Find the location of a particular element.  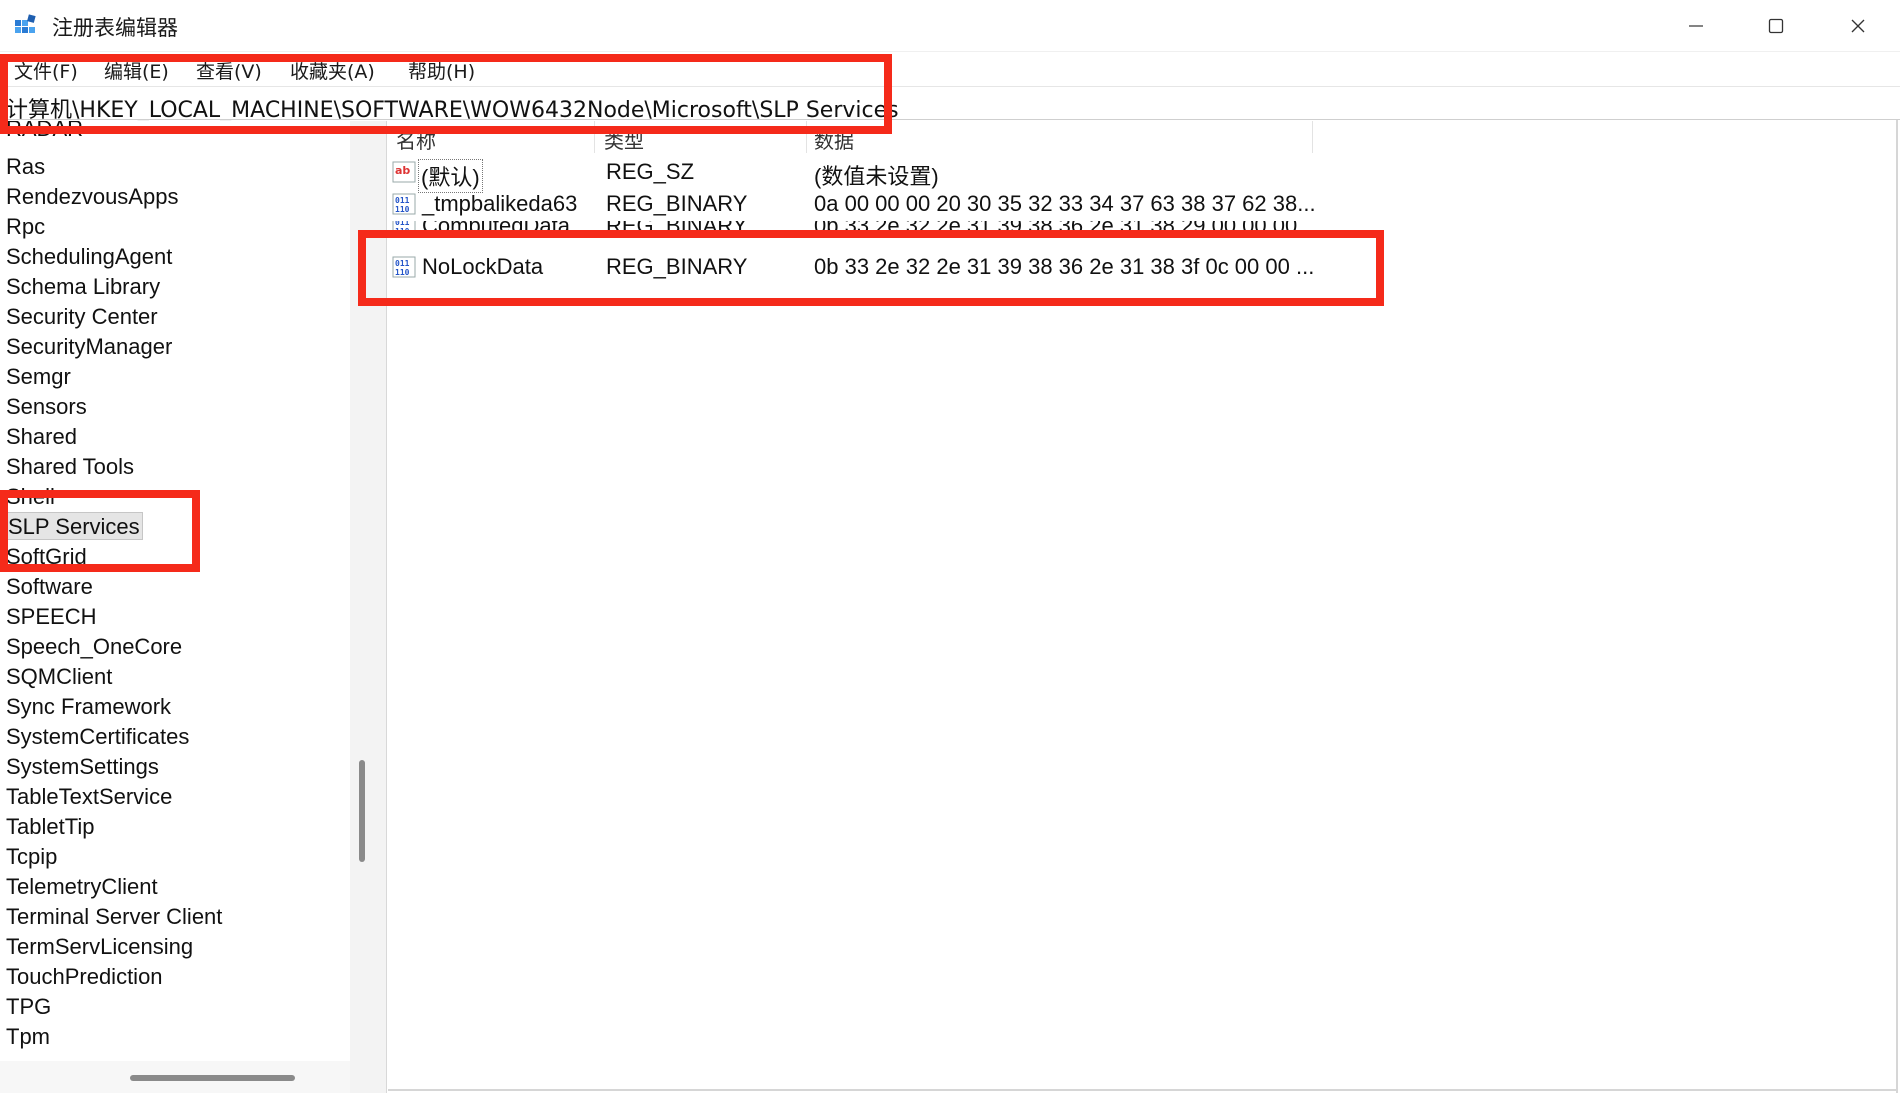

tree-item-telemetryclient: TelemetryClient is located at coordinates (82, 887).